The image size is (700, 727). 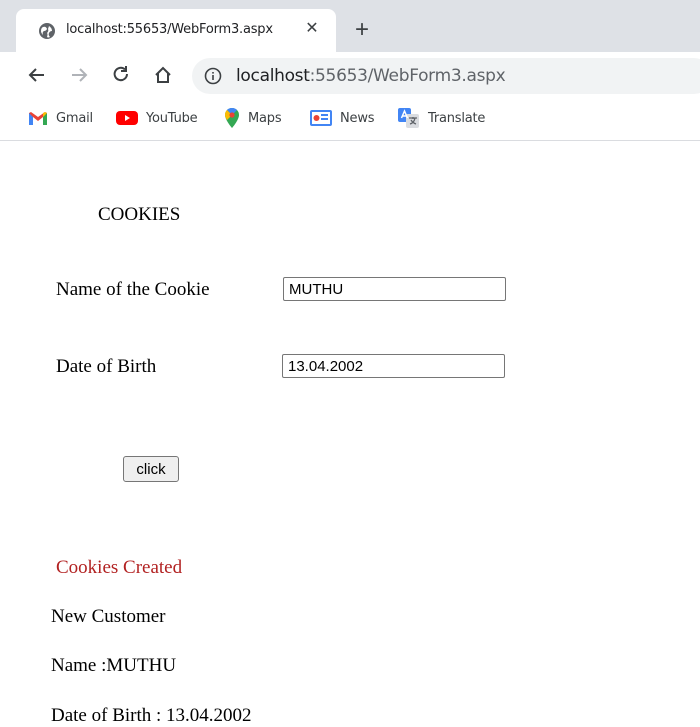 What do you see at coordinates (121, 75) in the screenshot?
I see `reload-icon` at bounding box center [121, 75].